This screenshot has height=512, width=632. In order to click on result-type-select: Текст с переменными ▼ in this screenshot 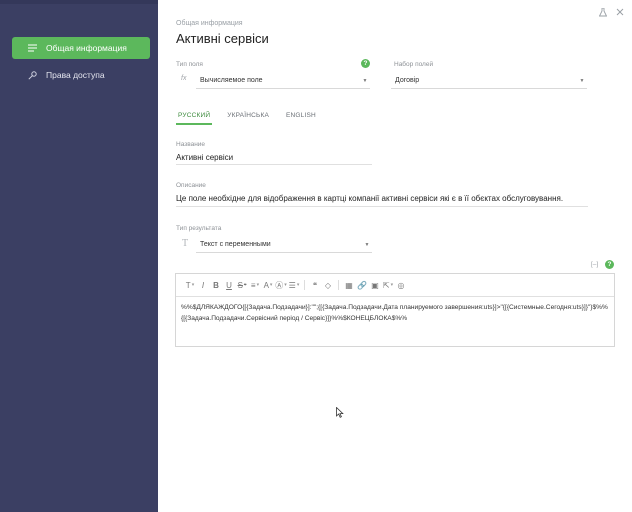, I will do `click(284, 245)`.